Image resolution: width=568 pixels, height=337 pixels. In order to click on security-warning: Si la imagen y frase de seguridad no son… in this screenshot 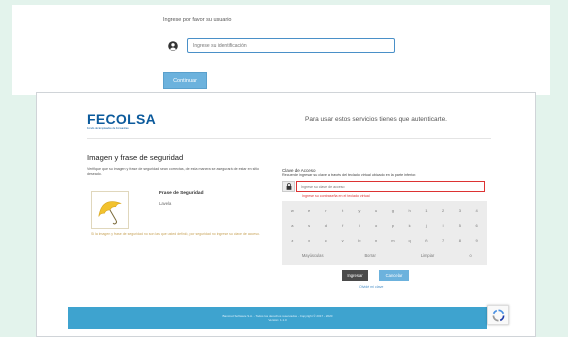, I will do `click(175, 234)`.